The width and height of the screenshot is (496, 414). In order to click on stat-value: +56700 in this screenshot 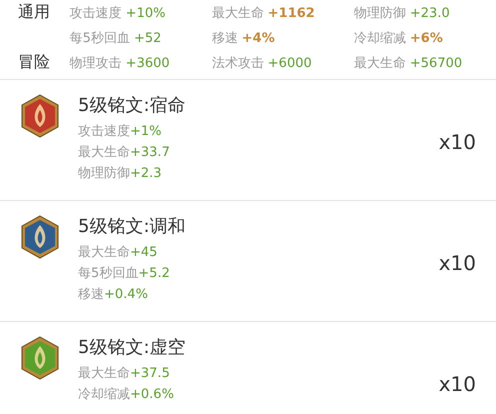, I will do `click(436, 63)`.